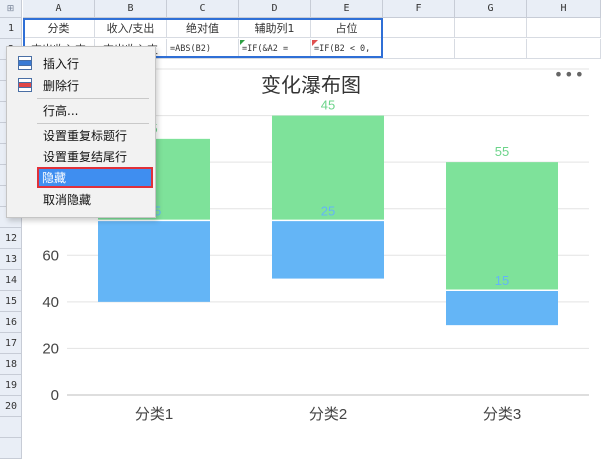 The image size is (601, 459). What do you see at coordinates (11, 301) in the screenshot?
I see `row-number: 15` at bounding box center [11, 301].